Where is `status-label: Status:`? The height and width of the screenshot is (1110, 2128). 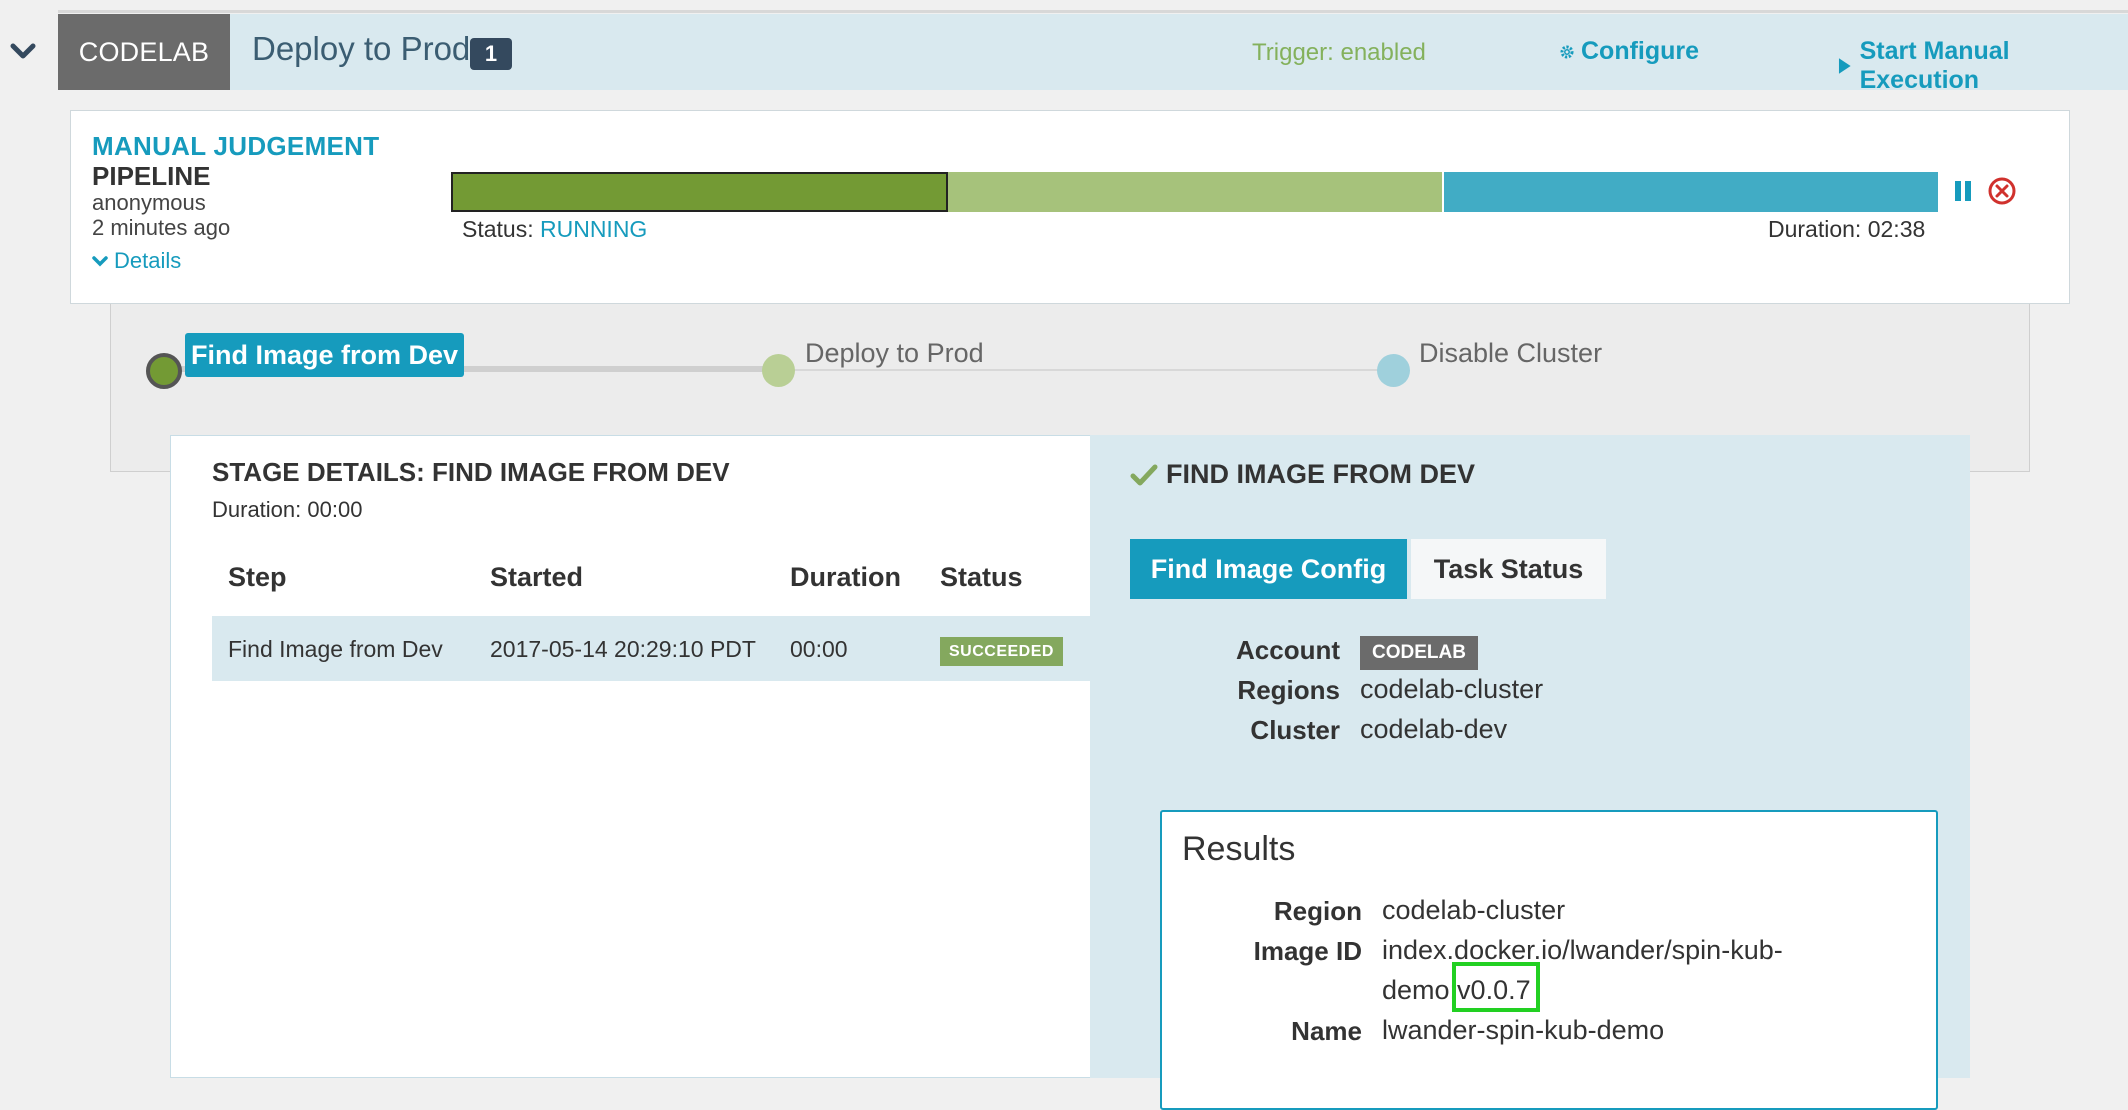
status-label: Status: is located at coordinates (501, 229).